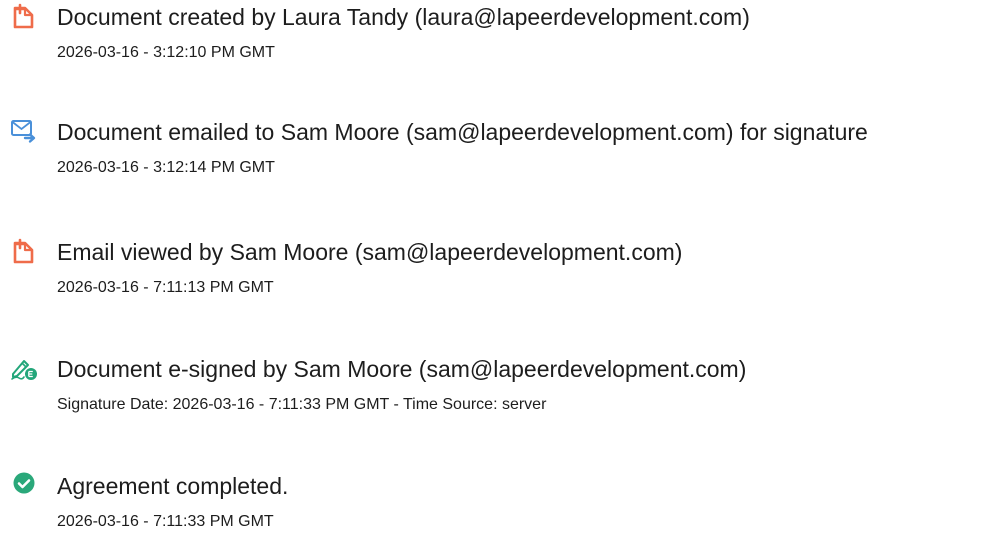 Image resolution: width=998 pixels, height=536 pixels. What do you see at coordinates (24, 251) in the screenshot?
I see `email-viewed-icon` at bounding box center [24, 251].